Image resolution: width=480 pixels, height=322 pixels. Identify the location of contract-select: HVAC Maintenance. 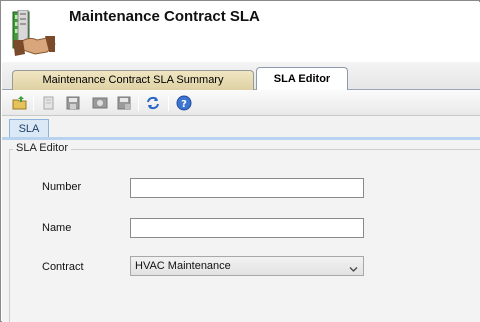
(247, 266).